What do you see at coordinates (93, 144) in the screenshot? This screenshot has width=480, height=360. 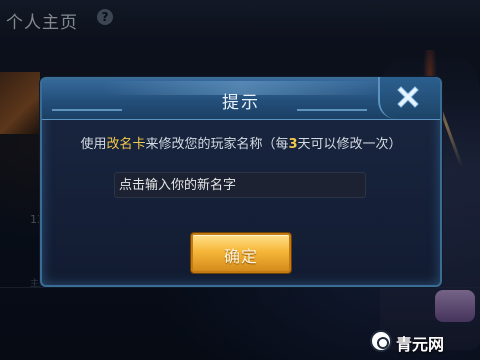 I see `message-prefix: 使用` at bounding box center [93, 144].